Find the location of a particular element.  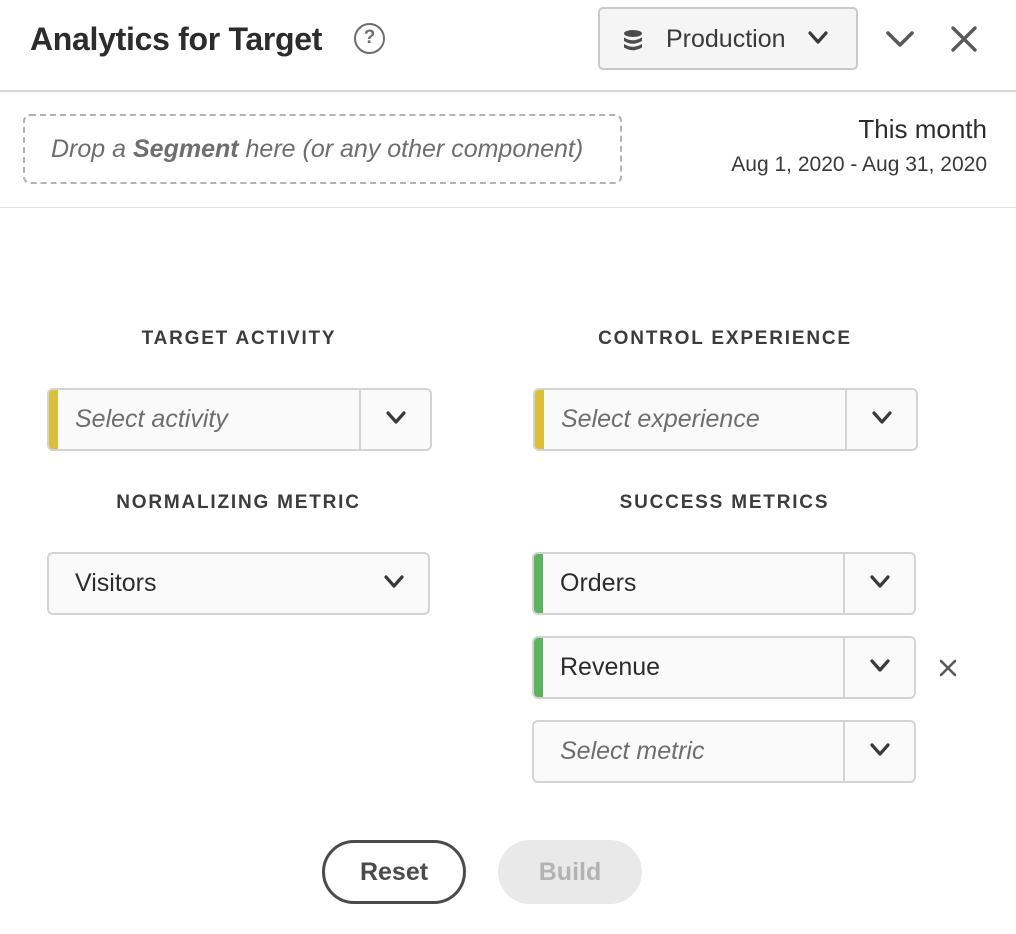

normalizing-metric-select: Visitors is located at coordinates (238, 583).